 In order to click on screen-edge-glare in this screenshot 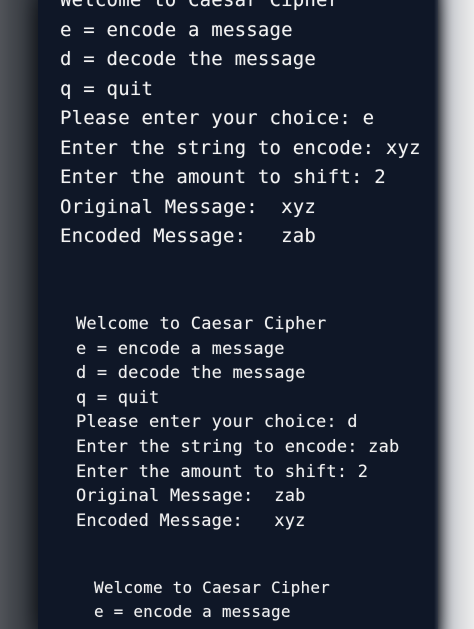, I will do `click(454, 314)`.